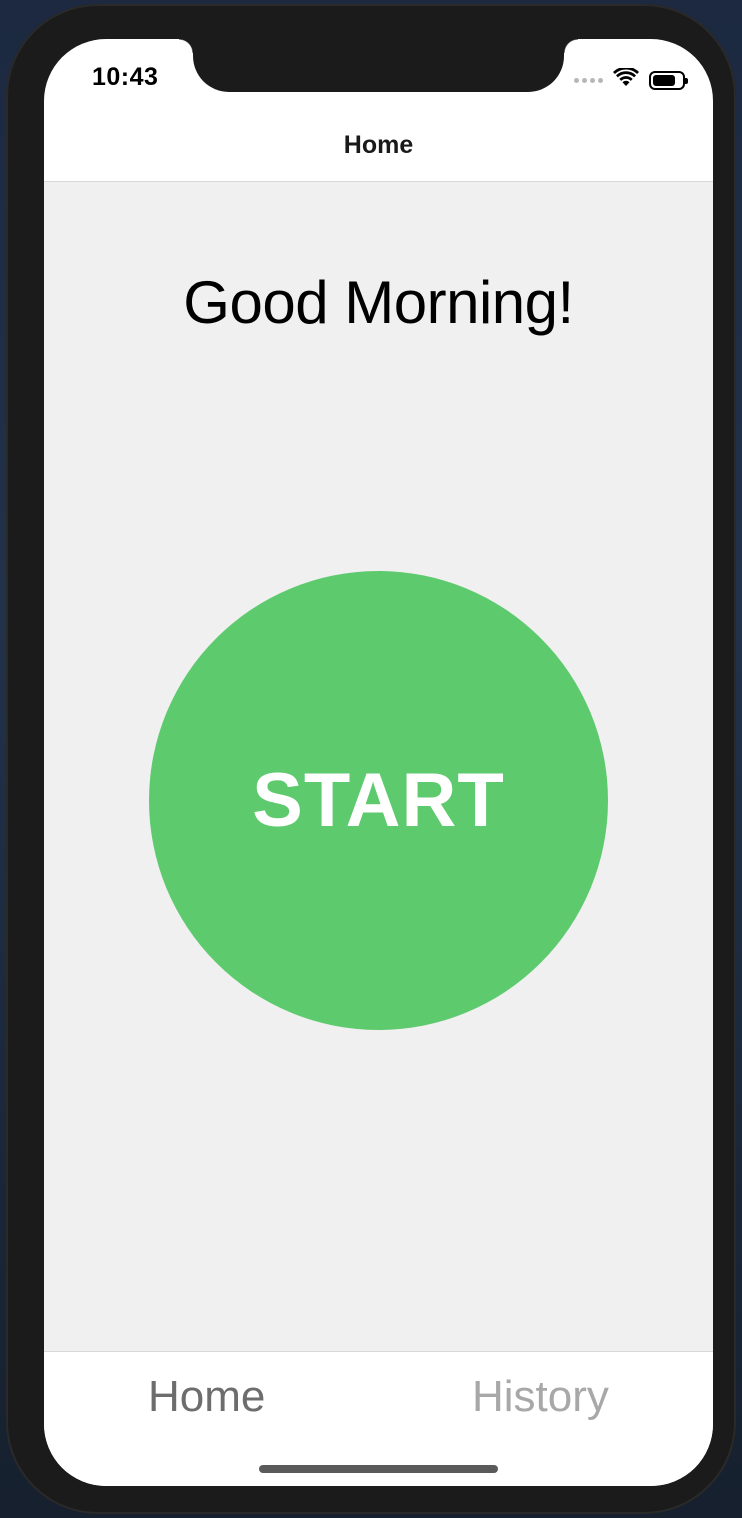  Describe the element at coordinates (378, 302) in the screenshot. I see `greeting-text: Good Morning!` at that location.